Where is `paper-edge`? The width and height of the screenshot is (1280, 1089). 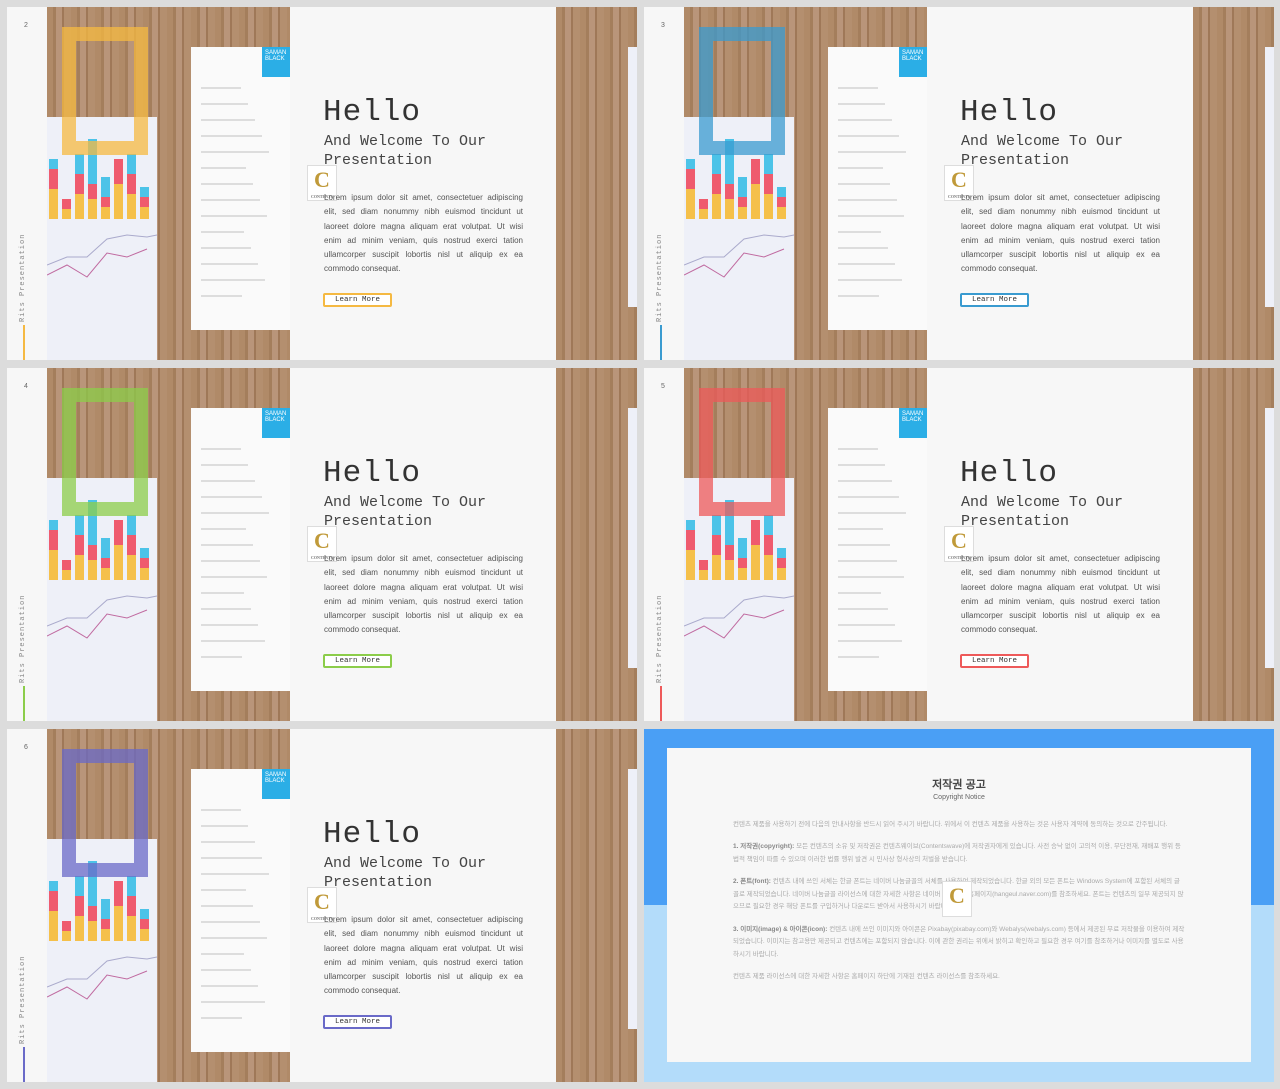 paper-edge is located at coordinates (632, 899).